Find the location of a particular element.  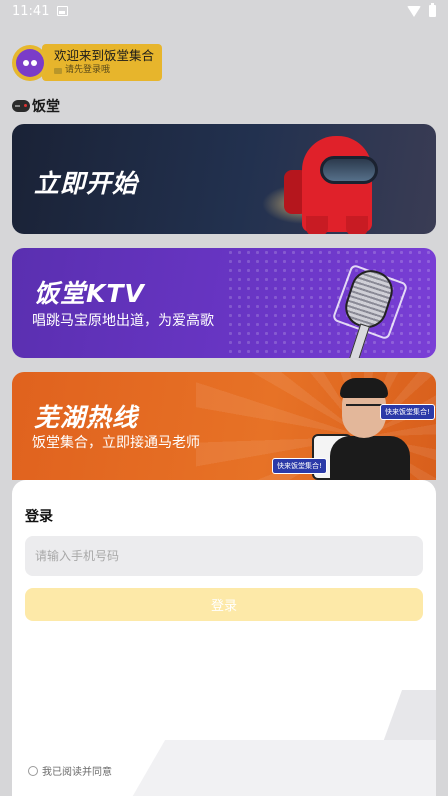

person-glasses is located at coordinates (364, 408).